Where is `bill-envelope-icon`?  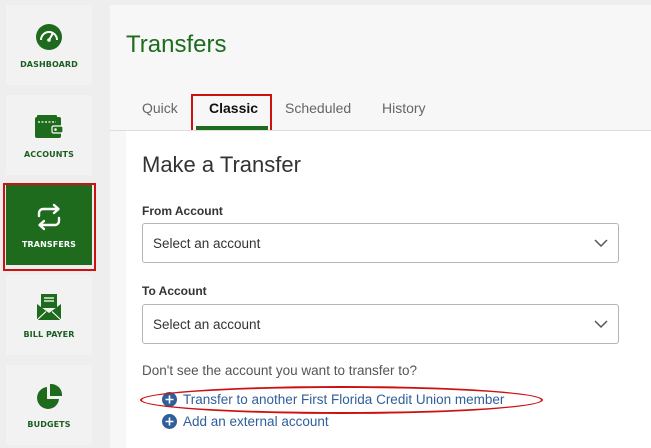 bill-envelope-icon is located at coordinates (49, 307).